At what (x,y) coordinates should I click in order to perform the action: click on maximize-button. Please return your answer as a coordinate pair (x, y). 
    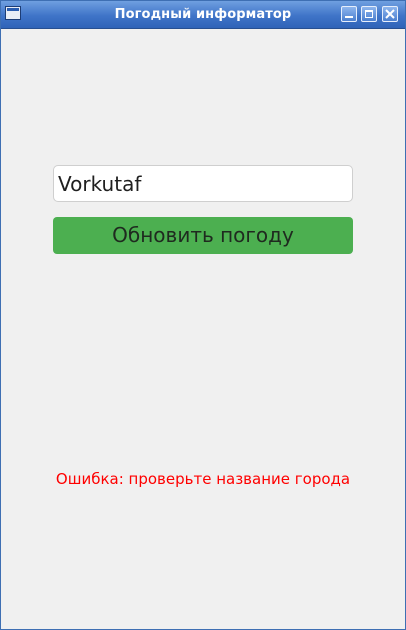
    Looking at the image, I should click on (369, 14).